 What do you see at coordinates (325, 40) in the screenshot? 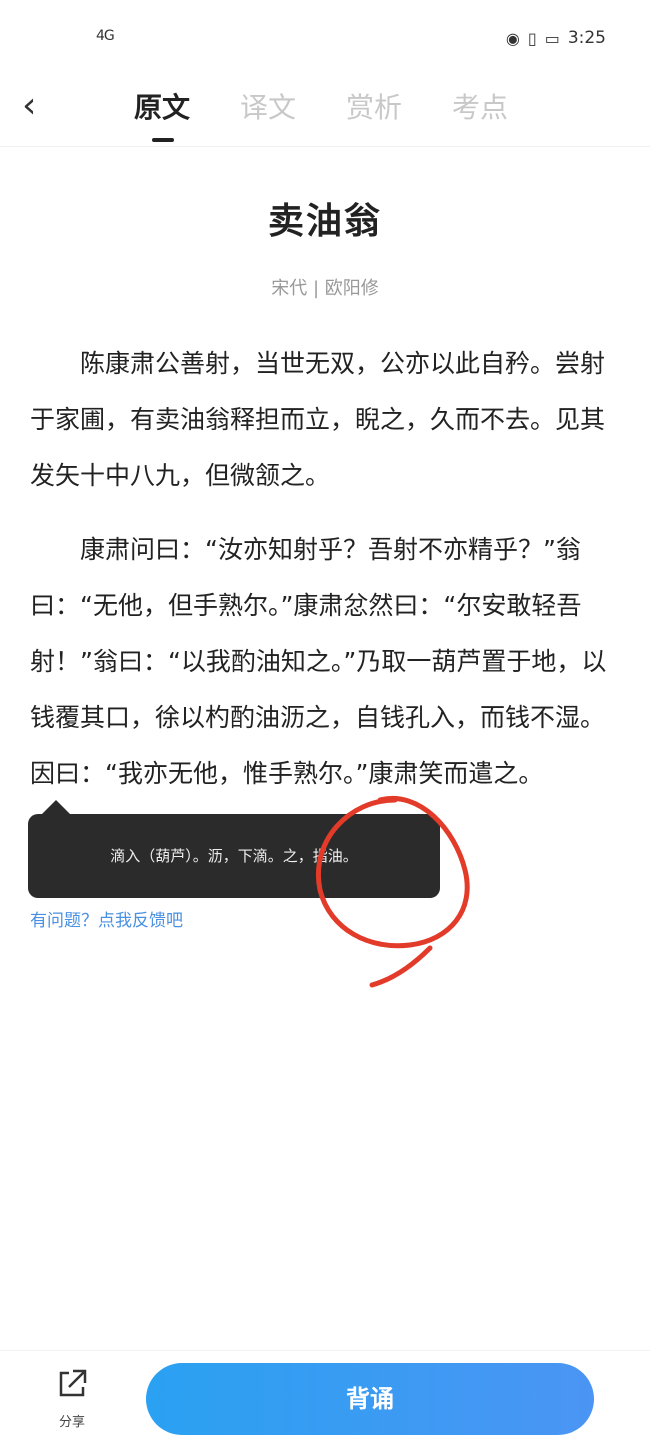
I see `status-bar: 4G ◉ ▯ ▭ 3:25` at bounding box center [325, 40].